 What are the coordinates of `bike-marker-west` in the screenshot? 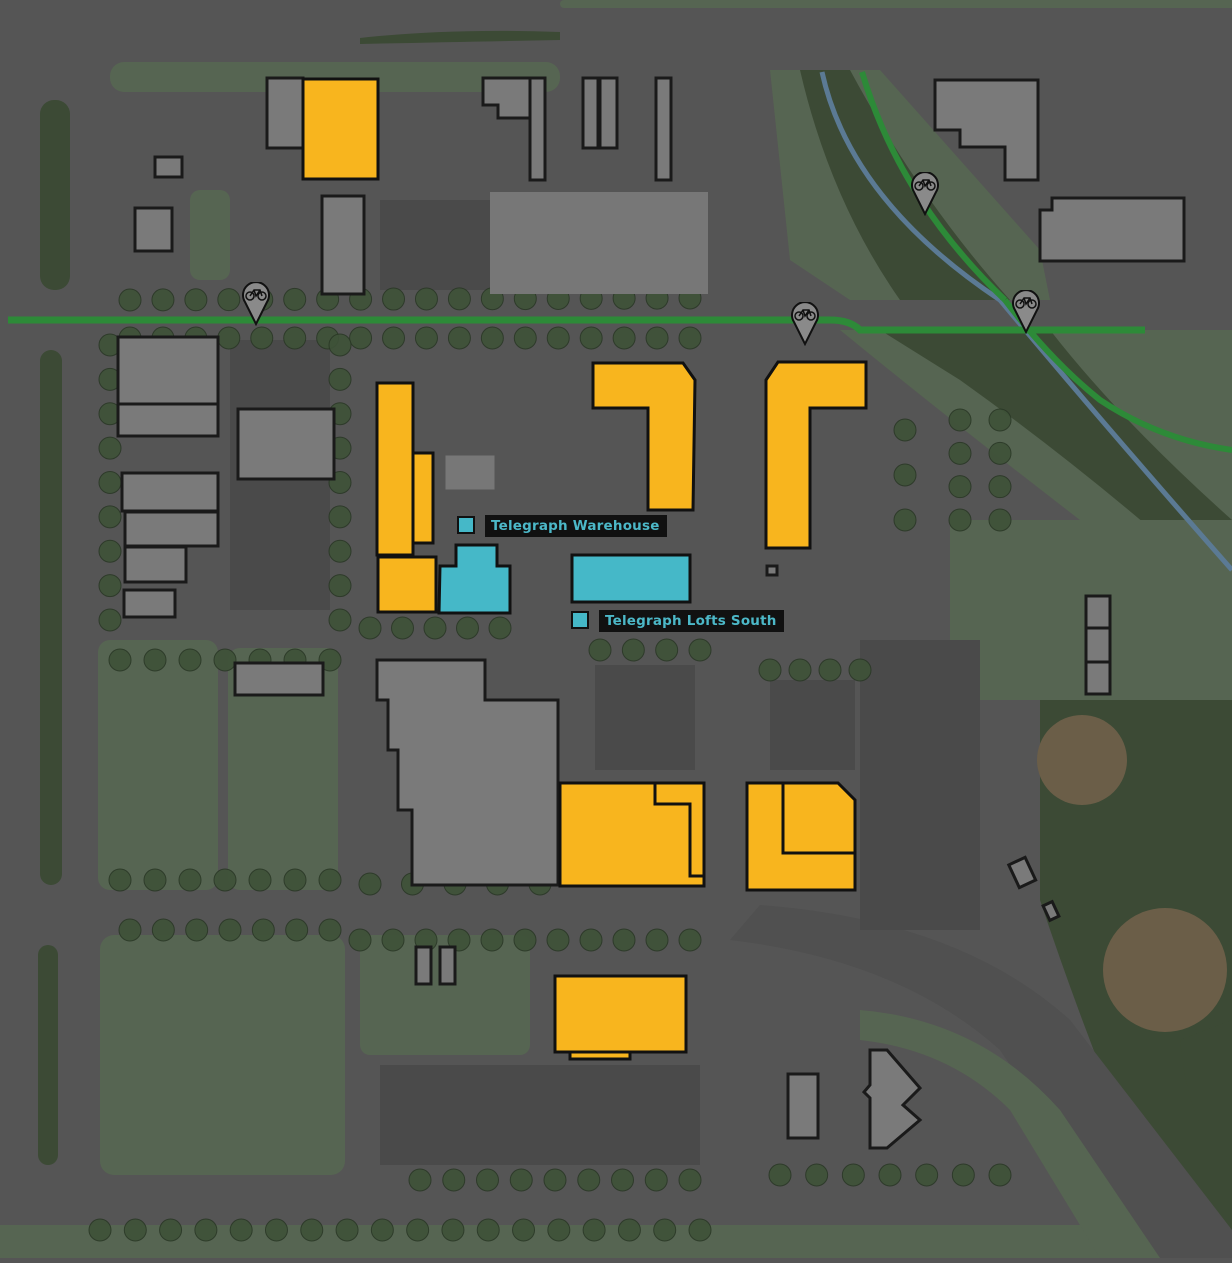 It's located at (256, 304).